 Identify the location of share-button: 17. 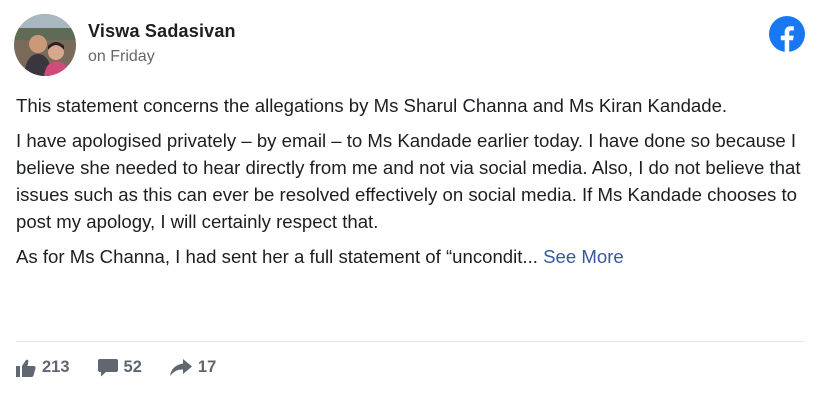
(193, 367).